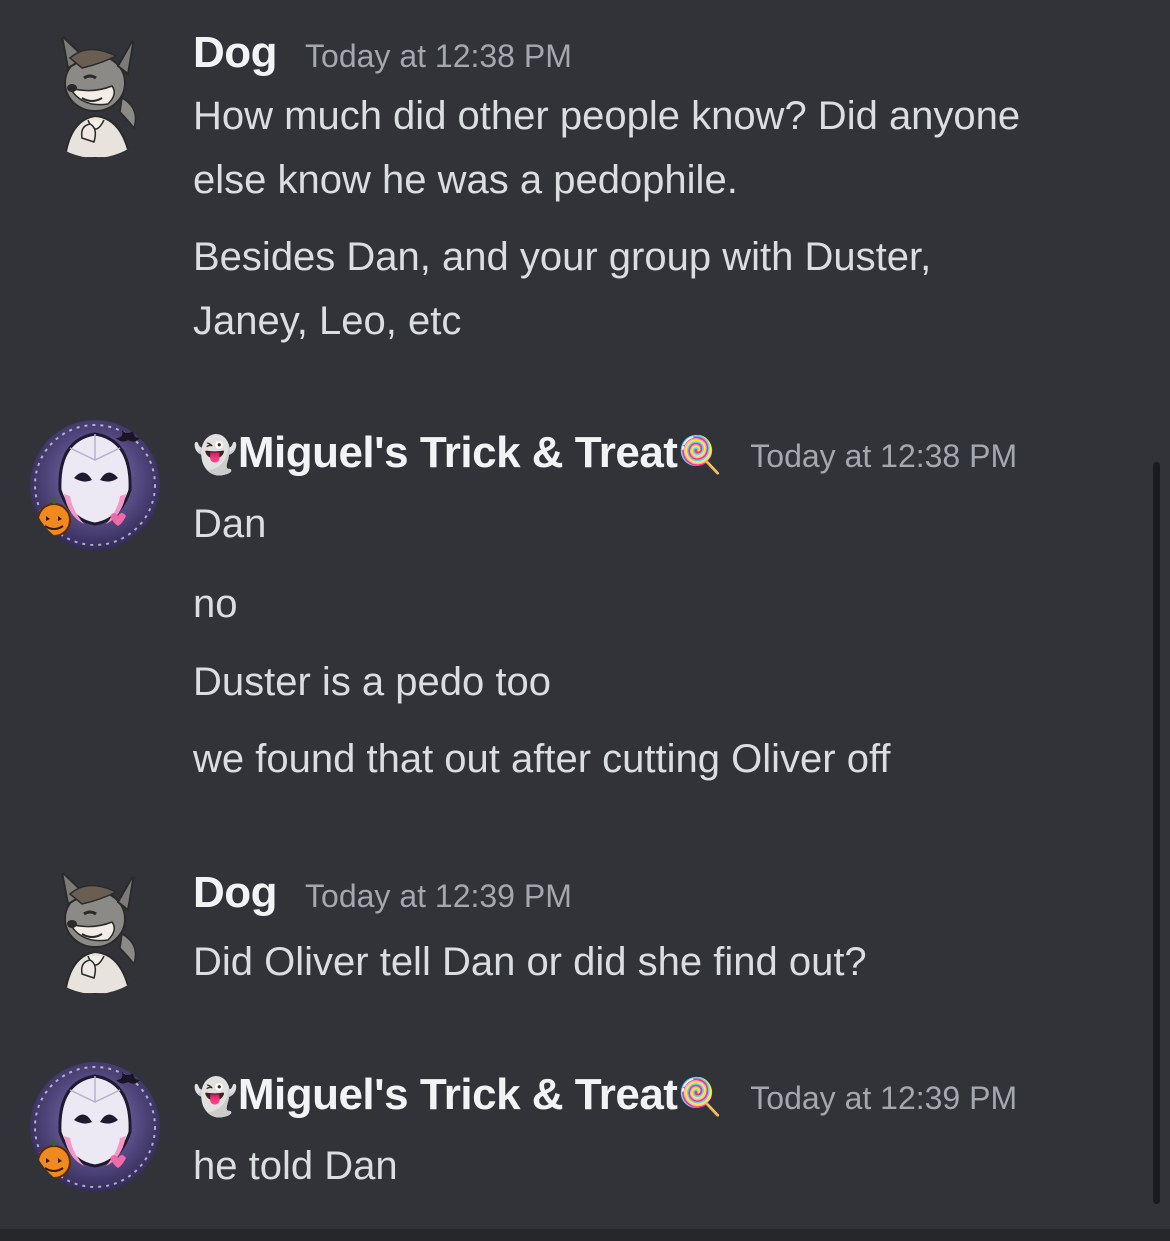 This screenshot has width=1170, height=1241. I want to click on scrollbar, so click(1156, 833).